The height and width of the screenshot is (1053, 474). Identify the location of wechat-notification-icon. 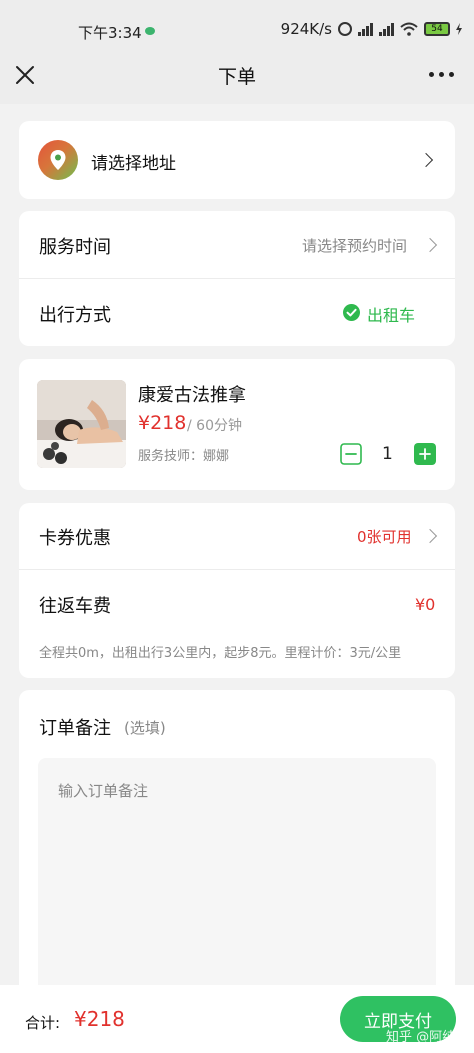
(150, 31).